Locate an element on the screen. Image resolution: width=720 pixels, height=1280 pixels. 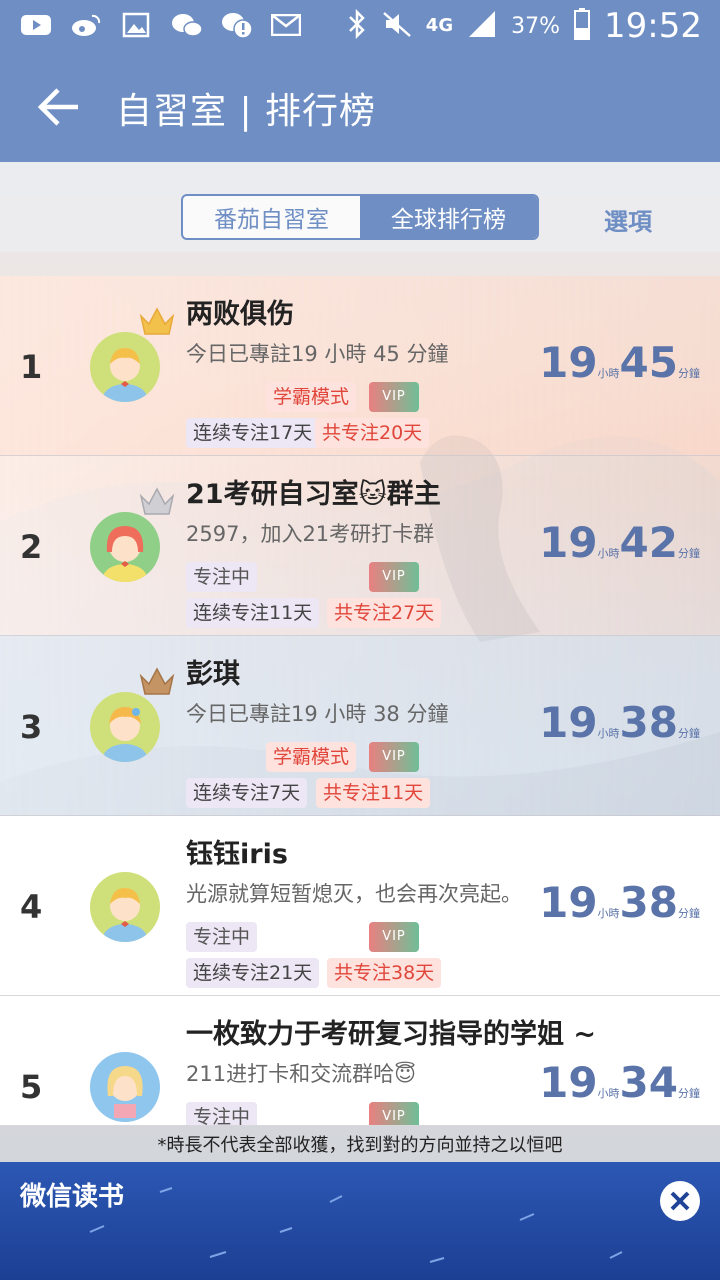
leaderboard-segment: 番茄自習室 全球排行榜 is located at coordinates (360, 217).